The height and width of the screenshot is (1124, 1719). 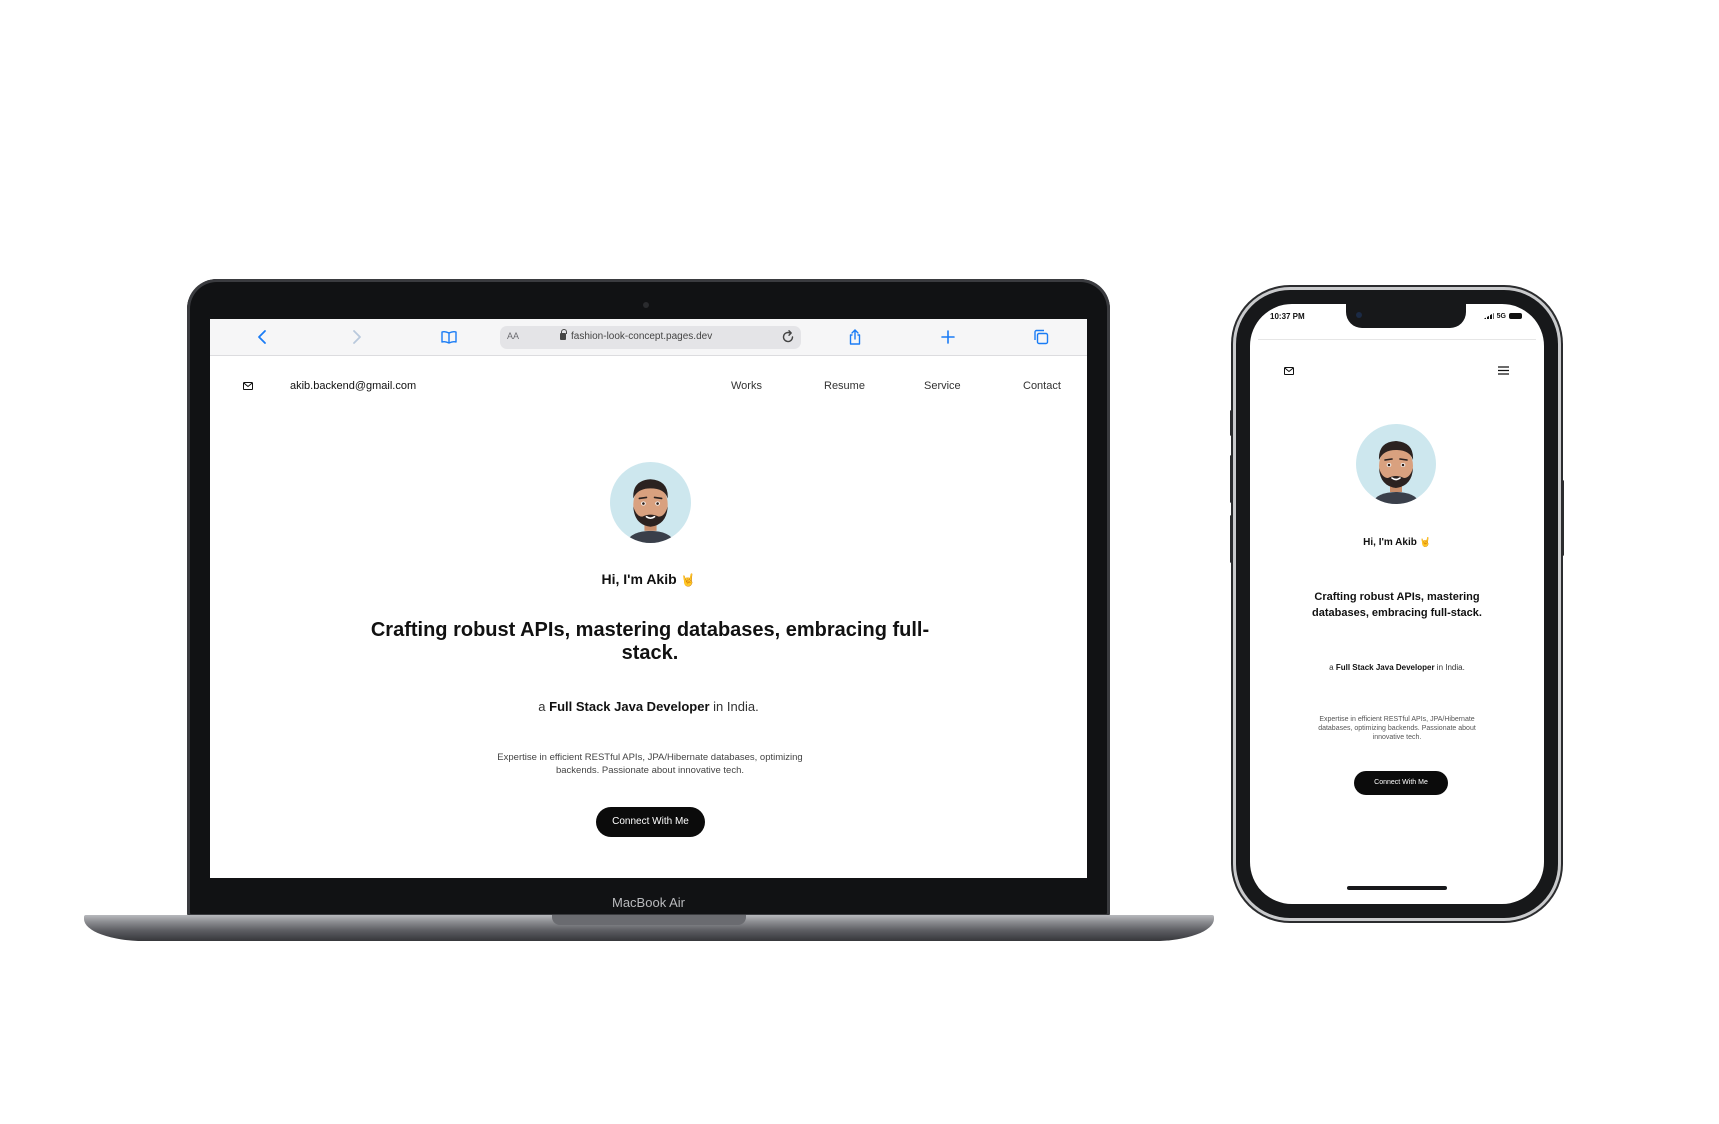 What do you see at coordinates (1041, 337) in the screenshot?
I see `tabs-icon` at bounding box center [1041, 337].